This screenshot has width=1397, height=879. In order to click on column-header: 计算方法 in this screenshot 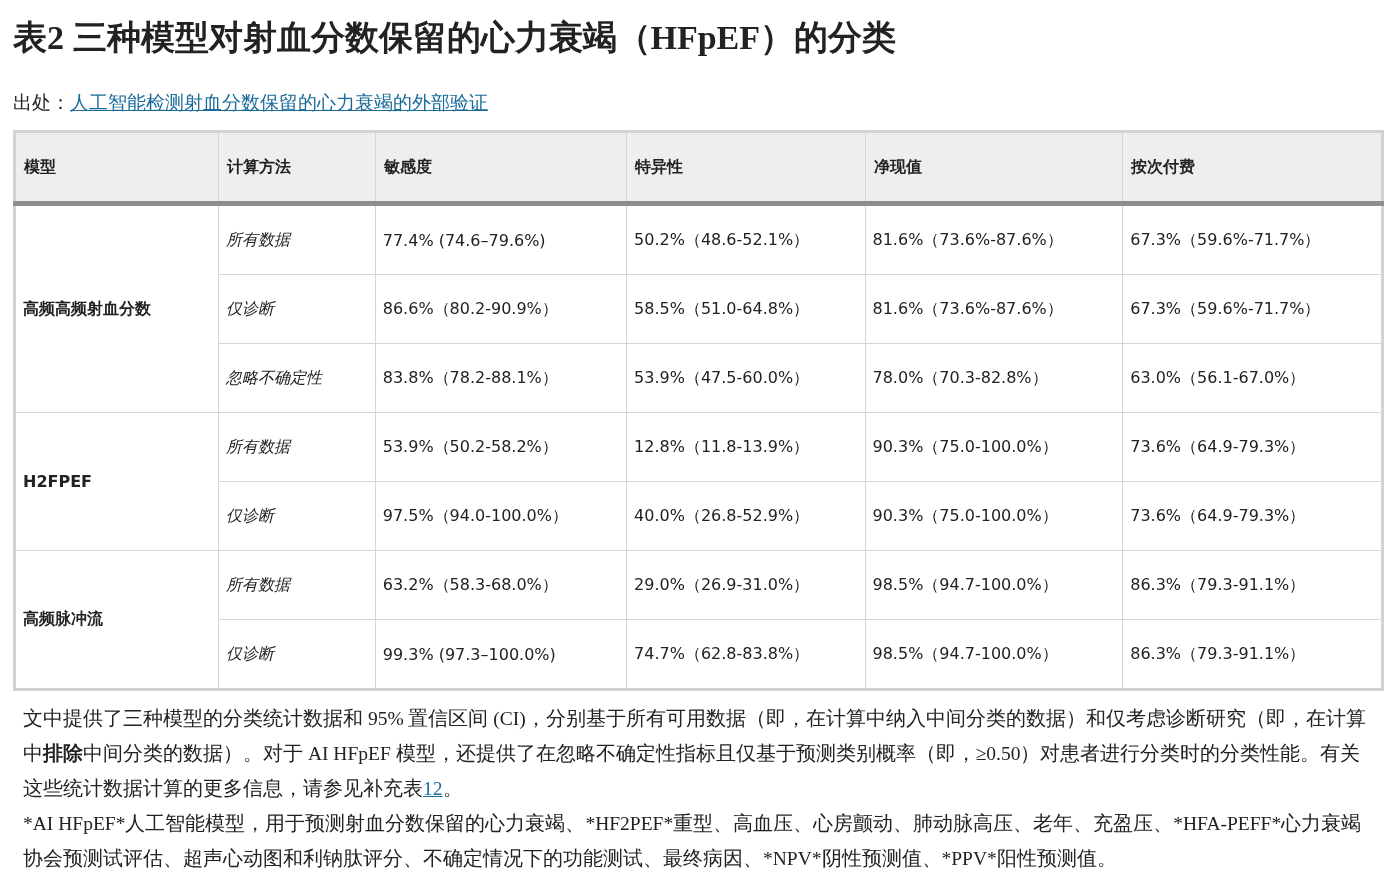, I will do `click(297, 167)`.